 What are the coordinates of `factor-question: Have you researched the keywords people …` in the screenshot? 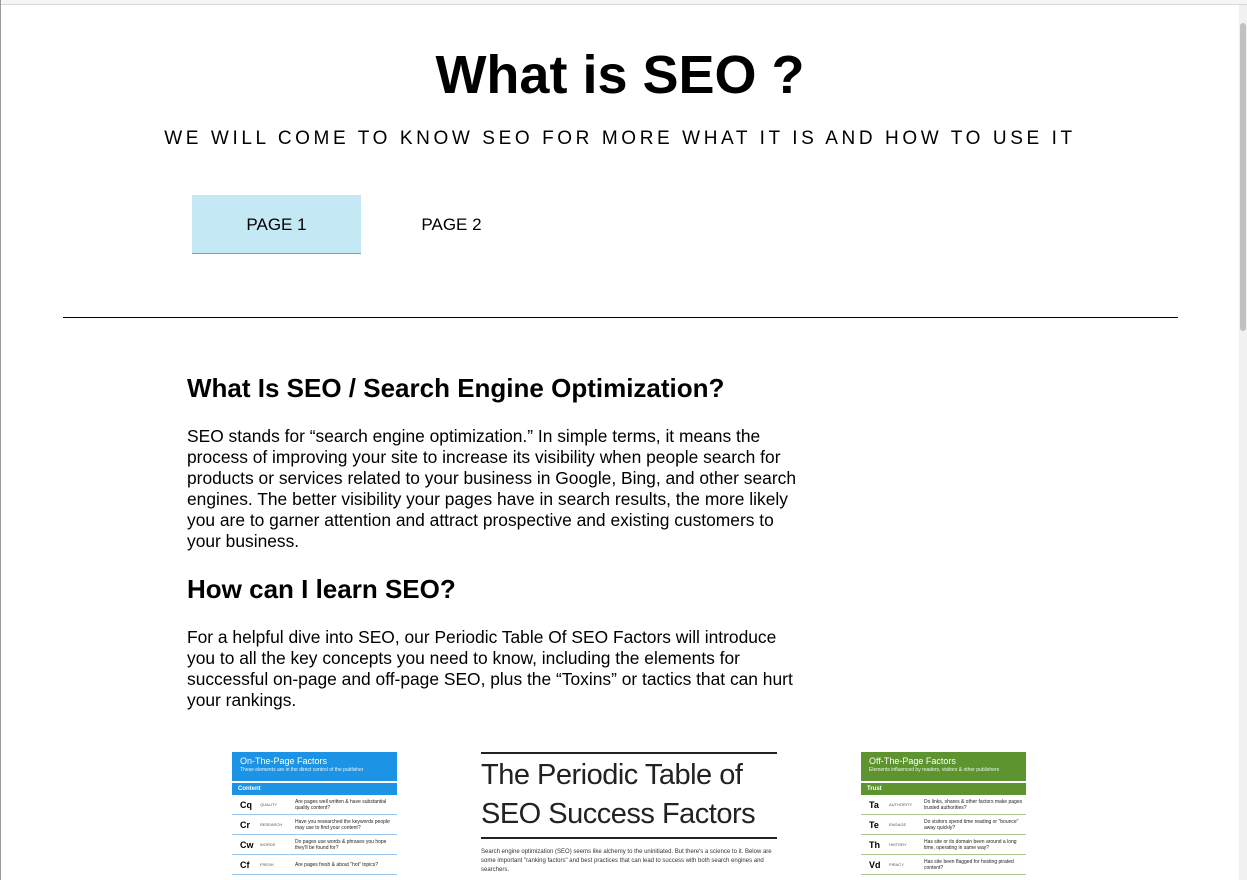 It's located at (342, 824).